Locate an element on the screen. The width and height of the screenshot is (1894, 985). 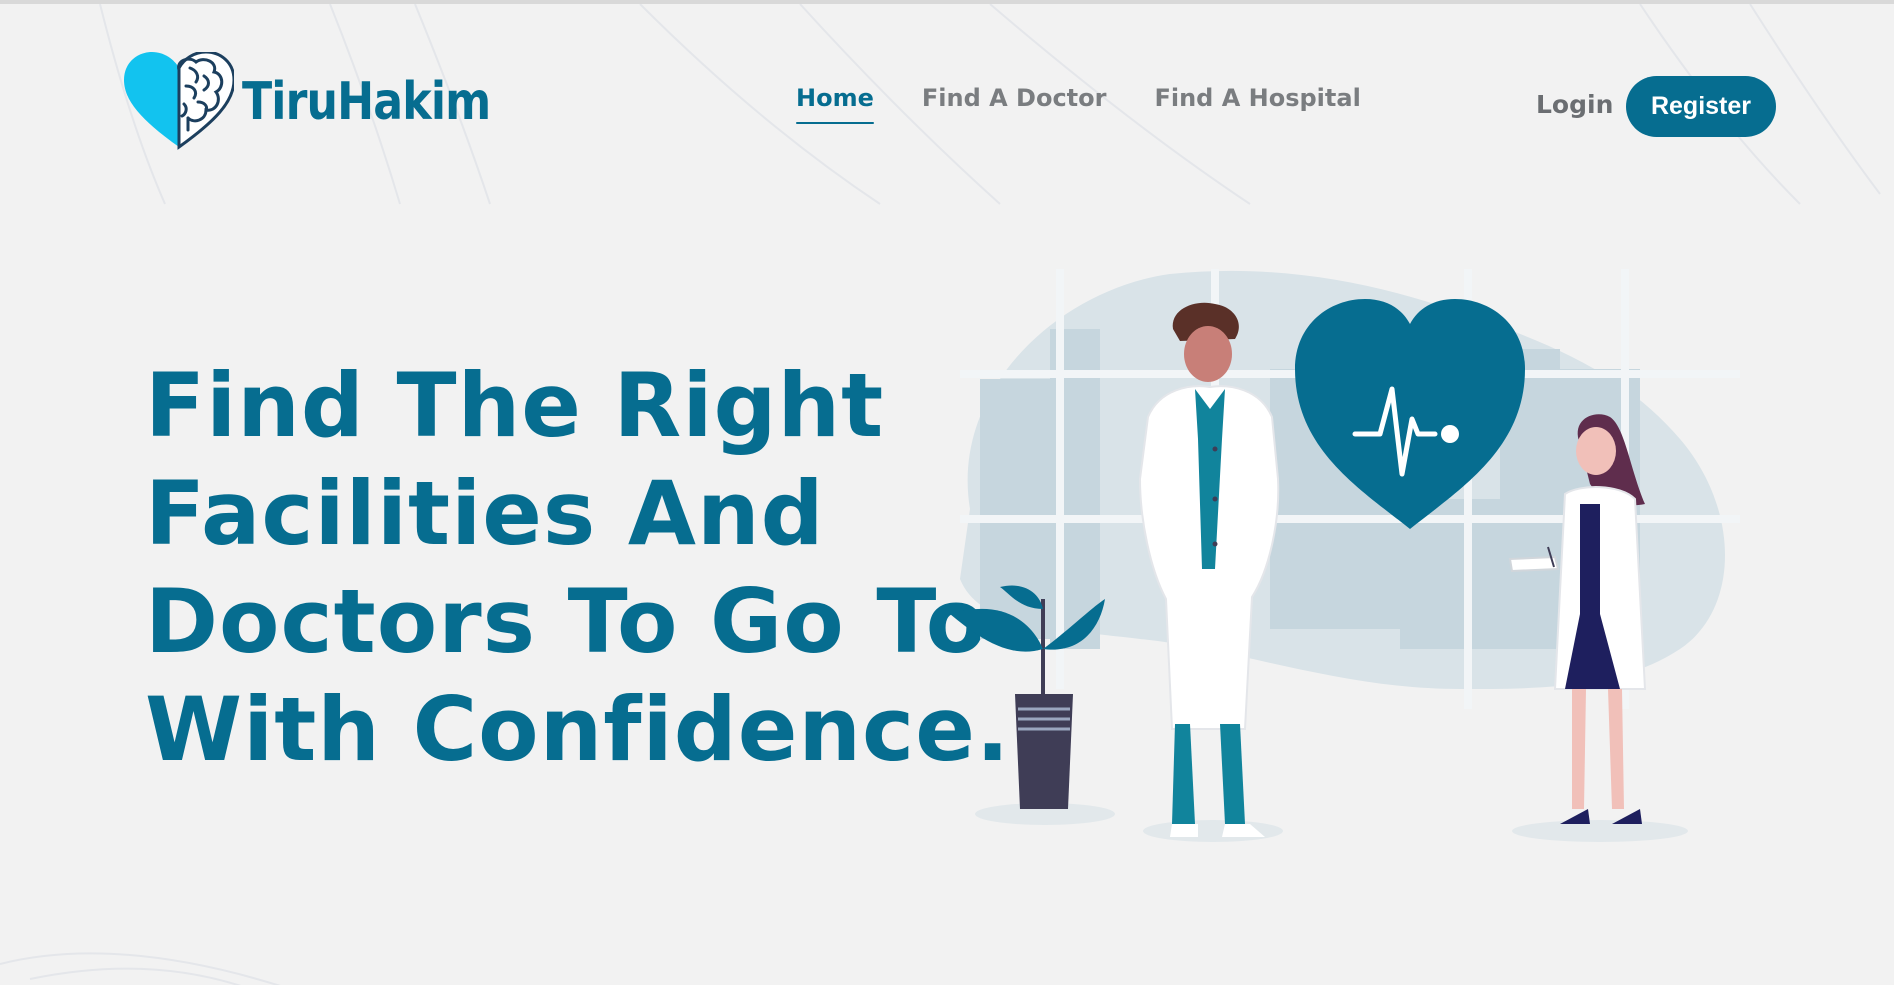
nav-find-doctor: Find A Doctor is located at coordinates (1014, 103).